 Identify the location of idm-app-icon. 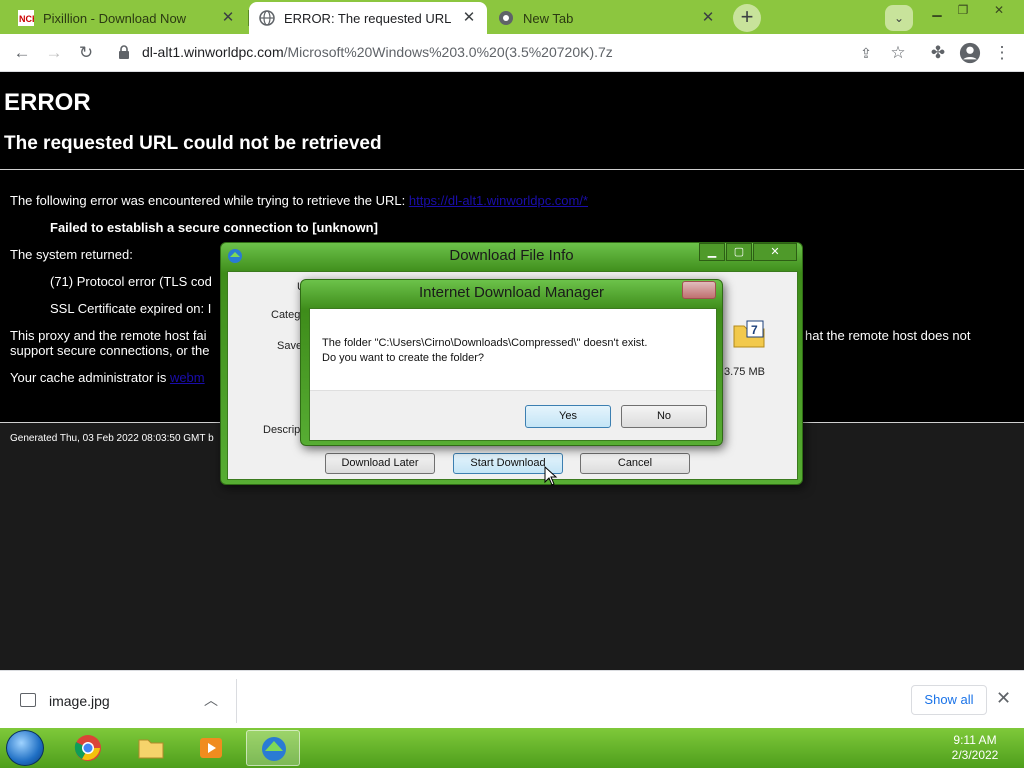
(274, 749).